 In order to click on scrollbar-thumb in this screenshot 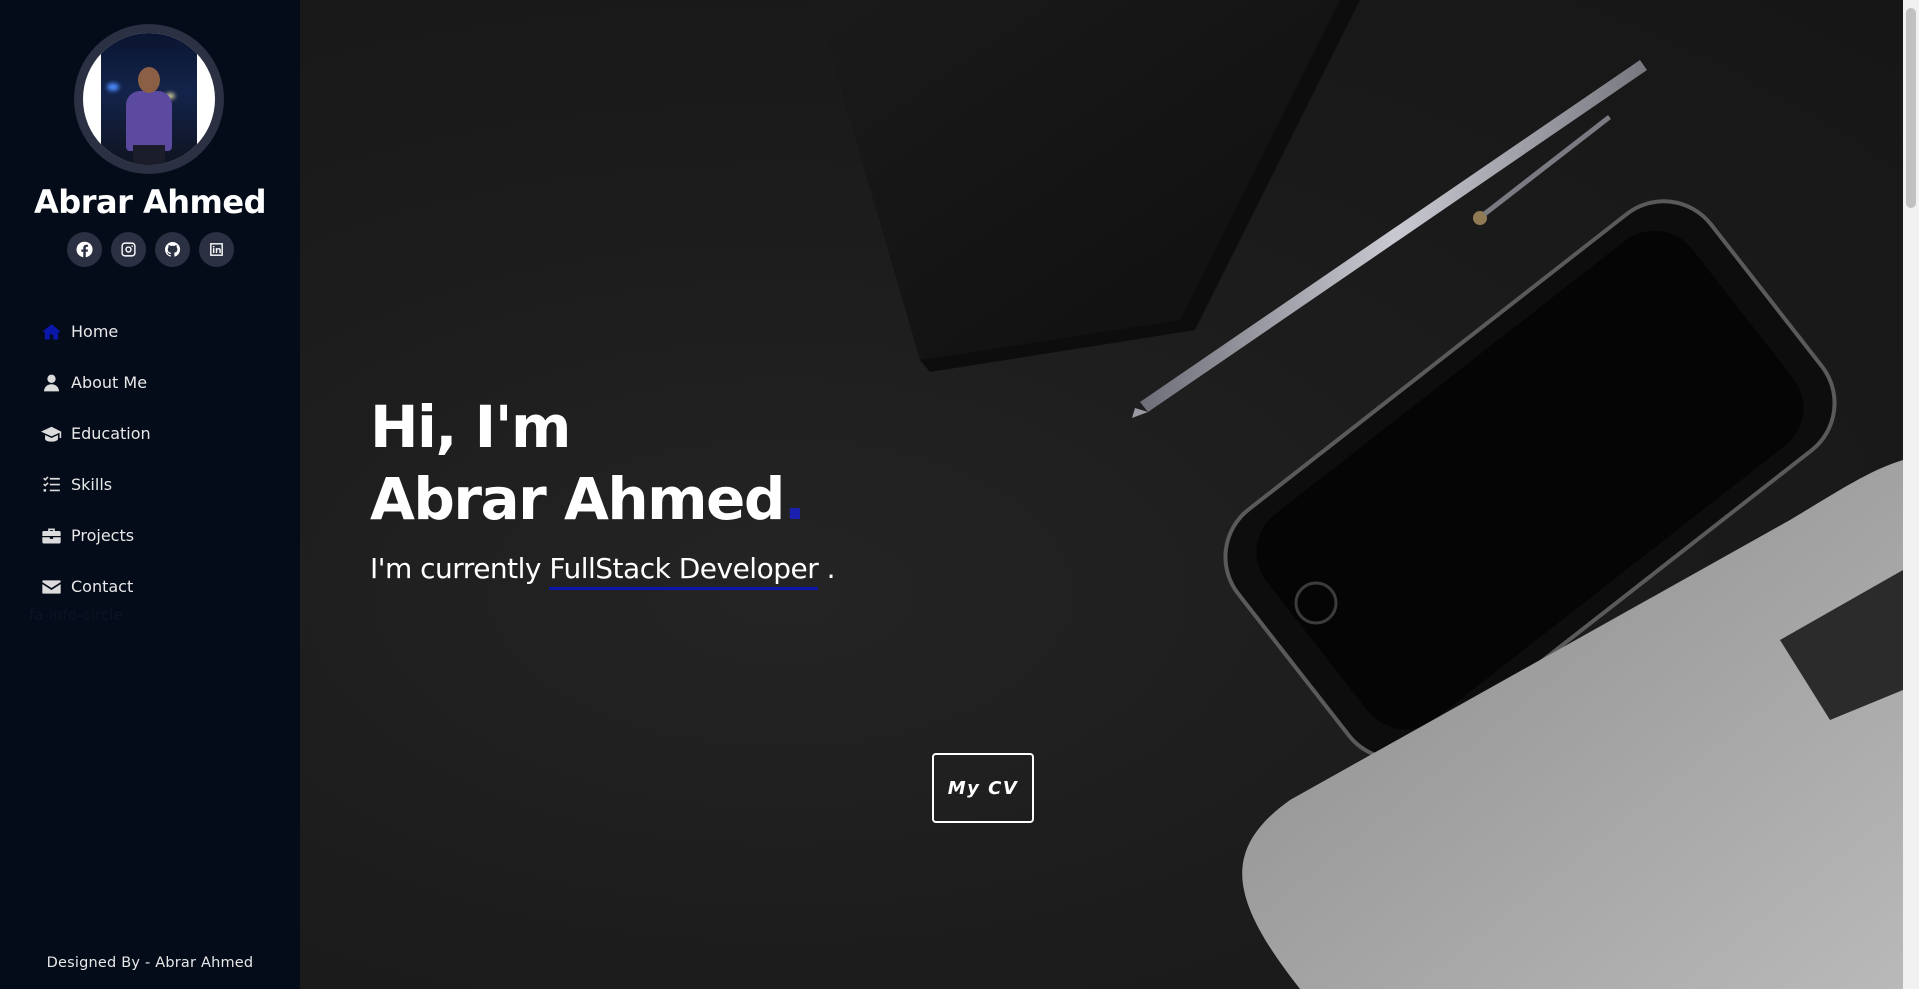, I will do `click(1911, 108)`.